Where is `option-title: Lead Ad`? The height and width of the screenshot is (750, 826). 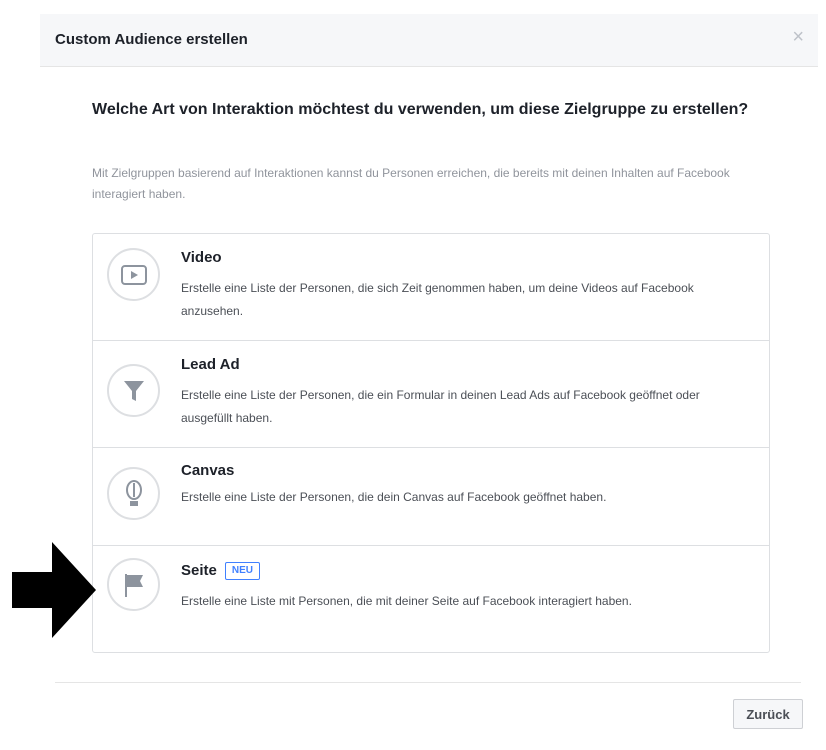
option-title: Lead Ad is located at coordinates (210, 364).